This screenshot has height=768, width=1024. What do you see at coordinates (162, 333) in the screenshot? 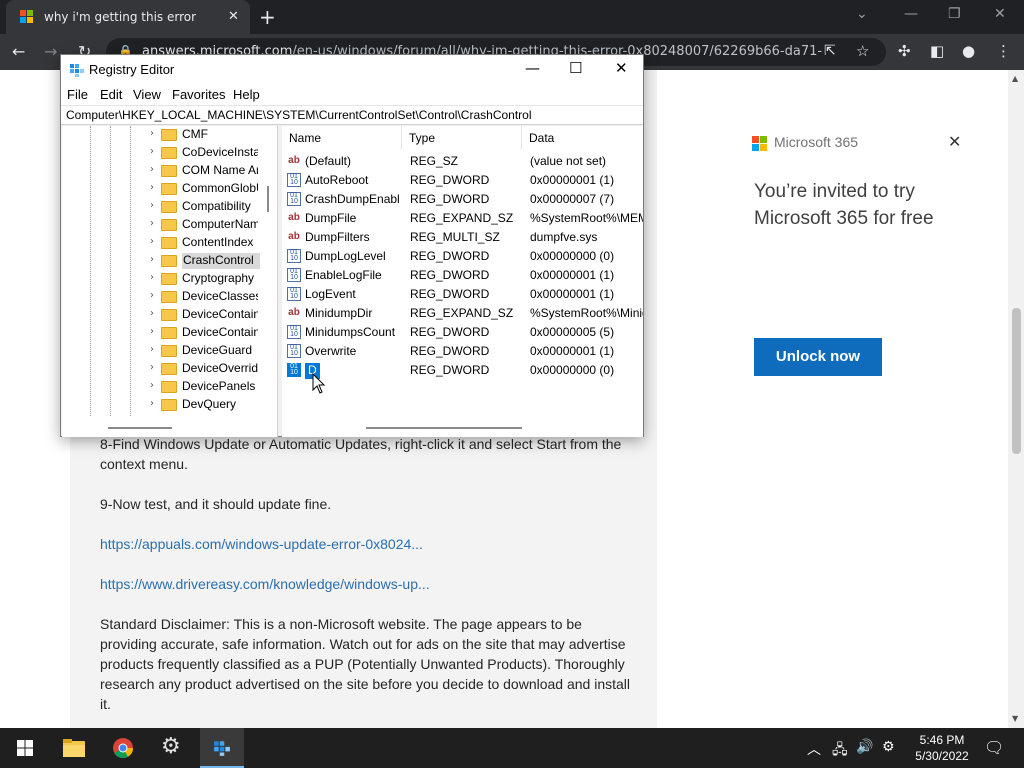
I see `tree-item: › DeviceContainers` at bounding box center [162, 333].